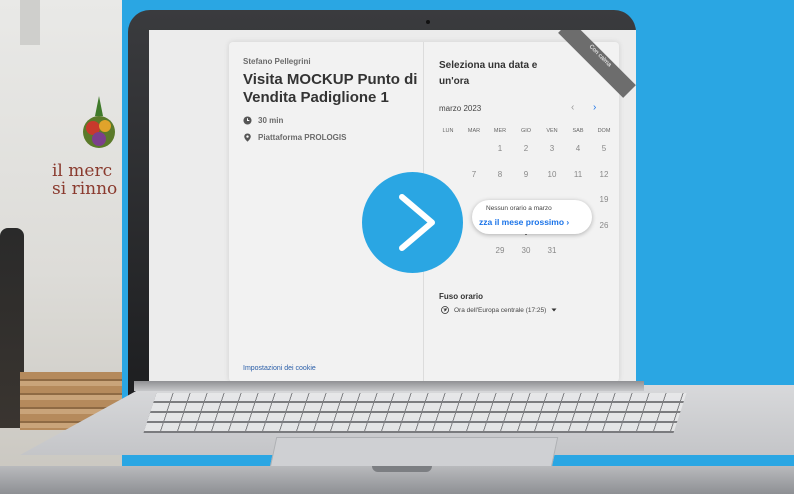  What do you see at coordinates (604, 174) in the screenshot?
I see `calendar-day: 12` at bounding box center [604, 174].